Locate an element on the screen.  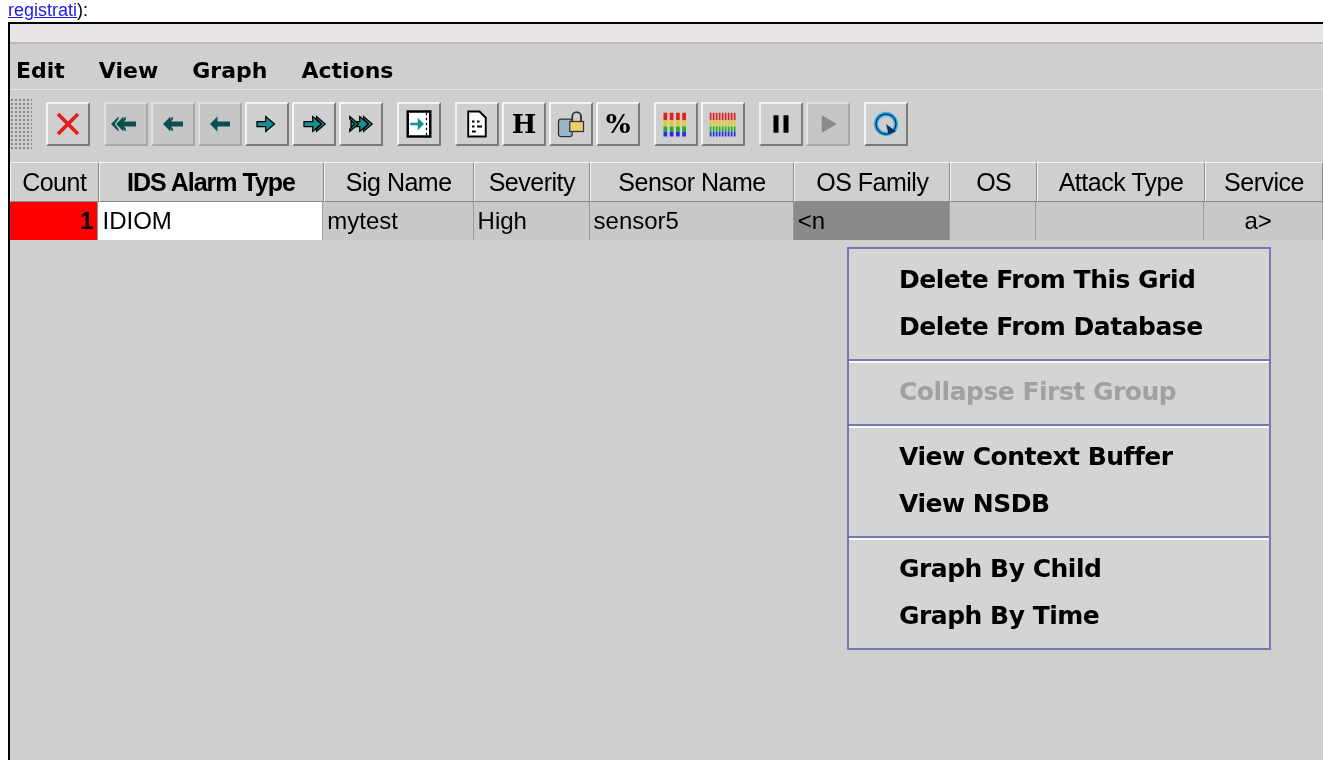
column-header: Sensor Name is located at coordinates (692, 182).